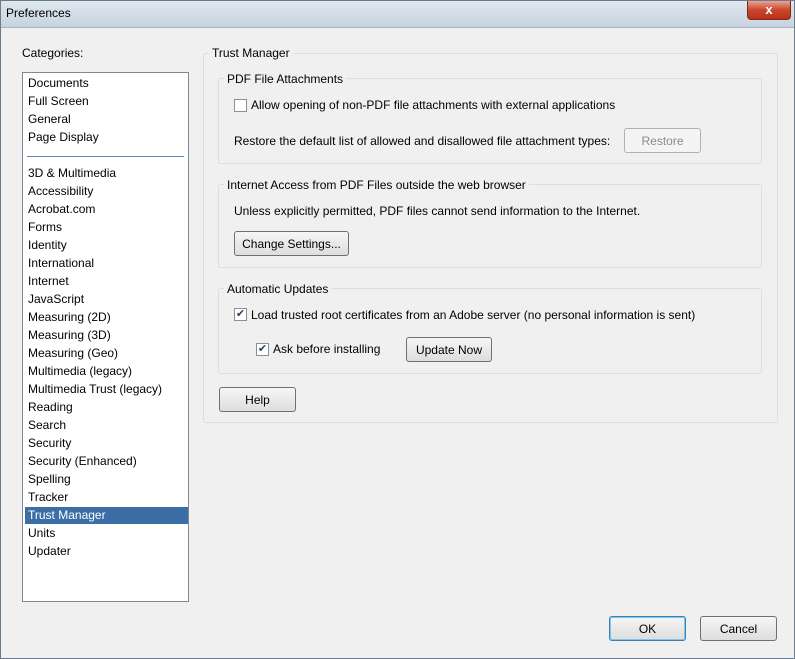 The width and height of the screenshot is (795, 659). I want to click on category-item: Identity, so click(106, 245).